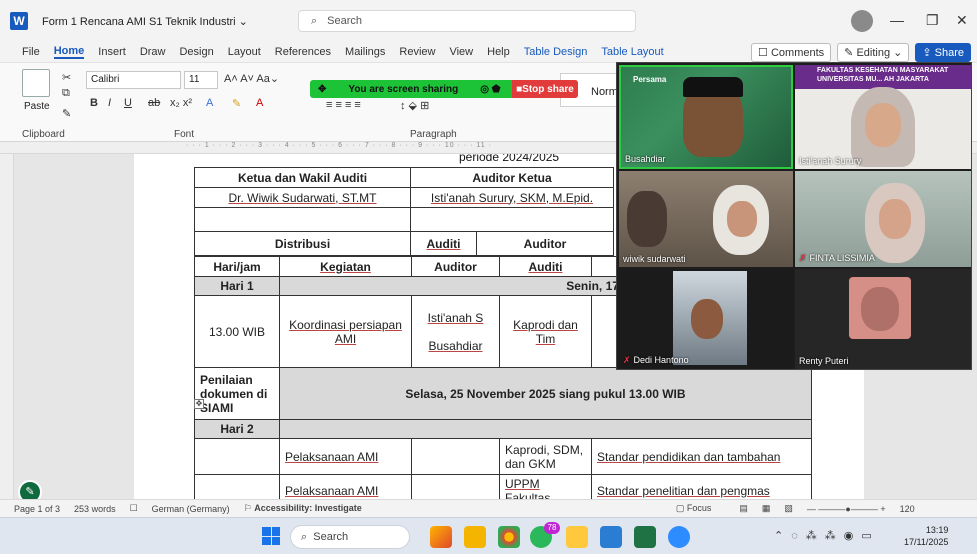 The width and height of the screenshot is (977, 554). Describe the element at coordinates (962, 20) in the screenshot. I see `close-icon: ✕` at that location.